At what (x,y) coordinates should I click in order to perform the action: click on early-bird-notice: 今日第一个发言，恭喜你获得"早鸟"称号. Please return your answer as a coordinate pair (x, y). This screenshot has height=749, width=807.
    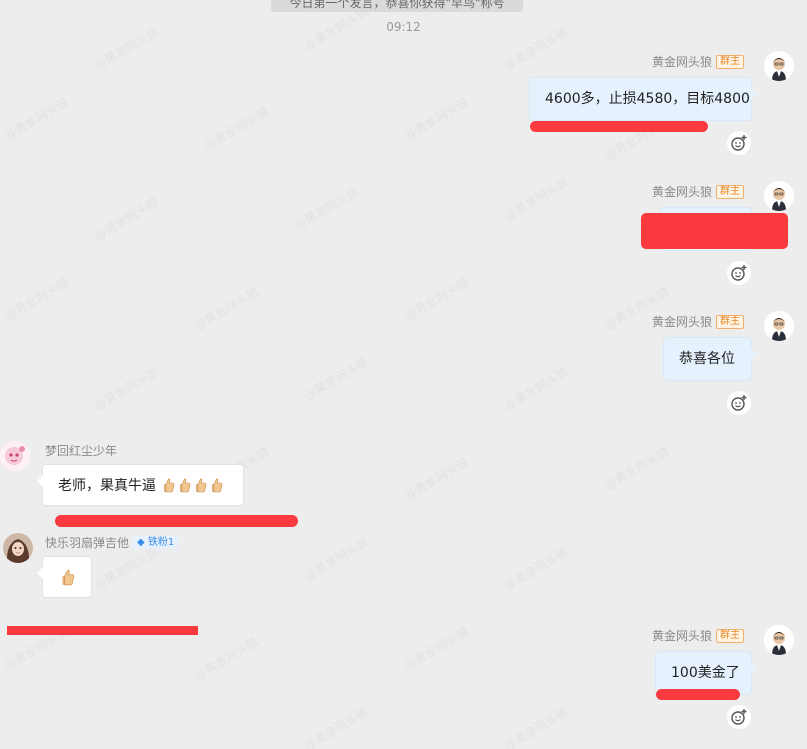
    Looking at the image, I should click on (397, 6).